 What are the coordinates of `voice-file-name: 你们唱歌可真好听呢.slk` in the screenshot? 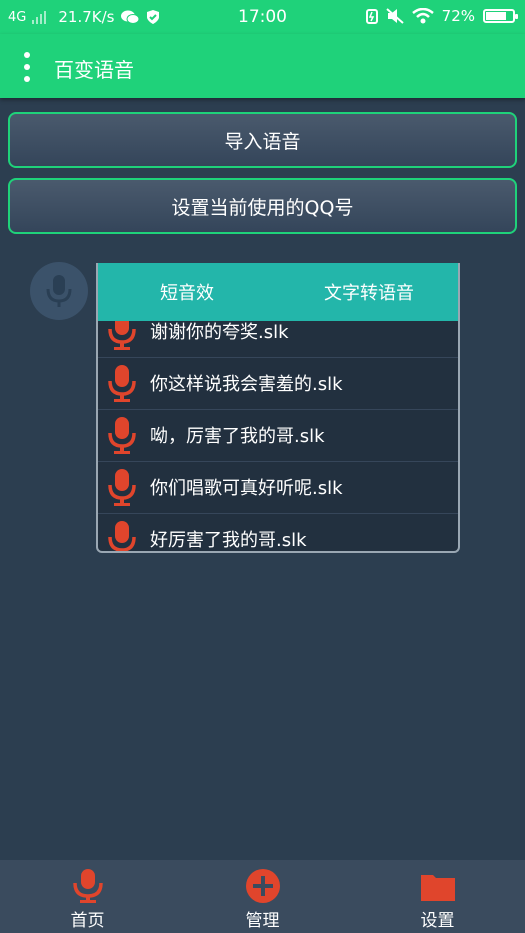 It's located at (246, 488).